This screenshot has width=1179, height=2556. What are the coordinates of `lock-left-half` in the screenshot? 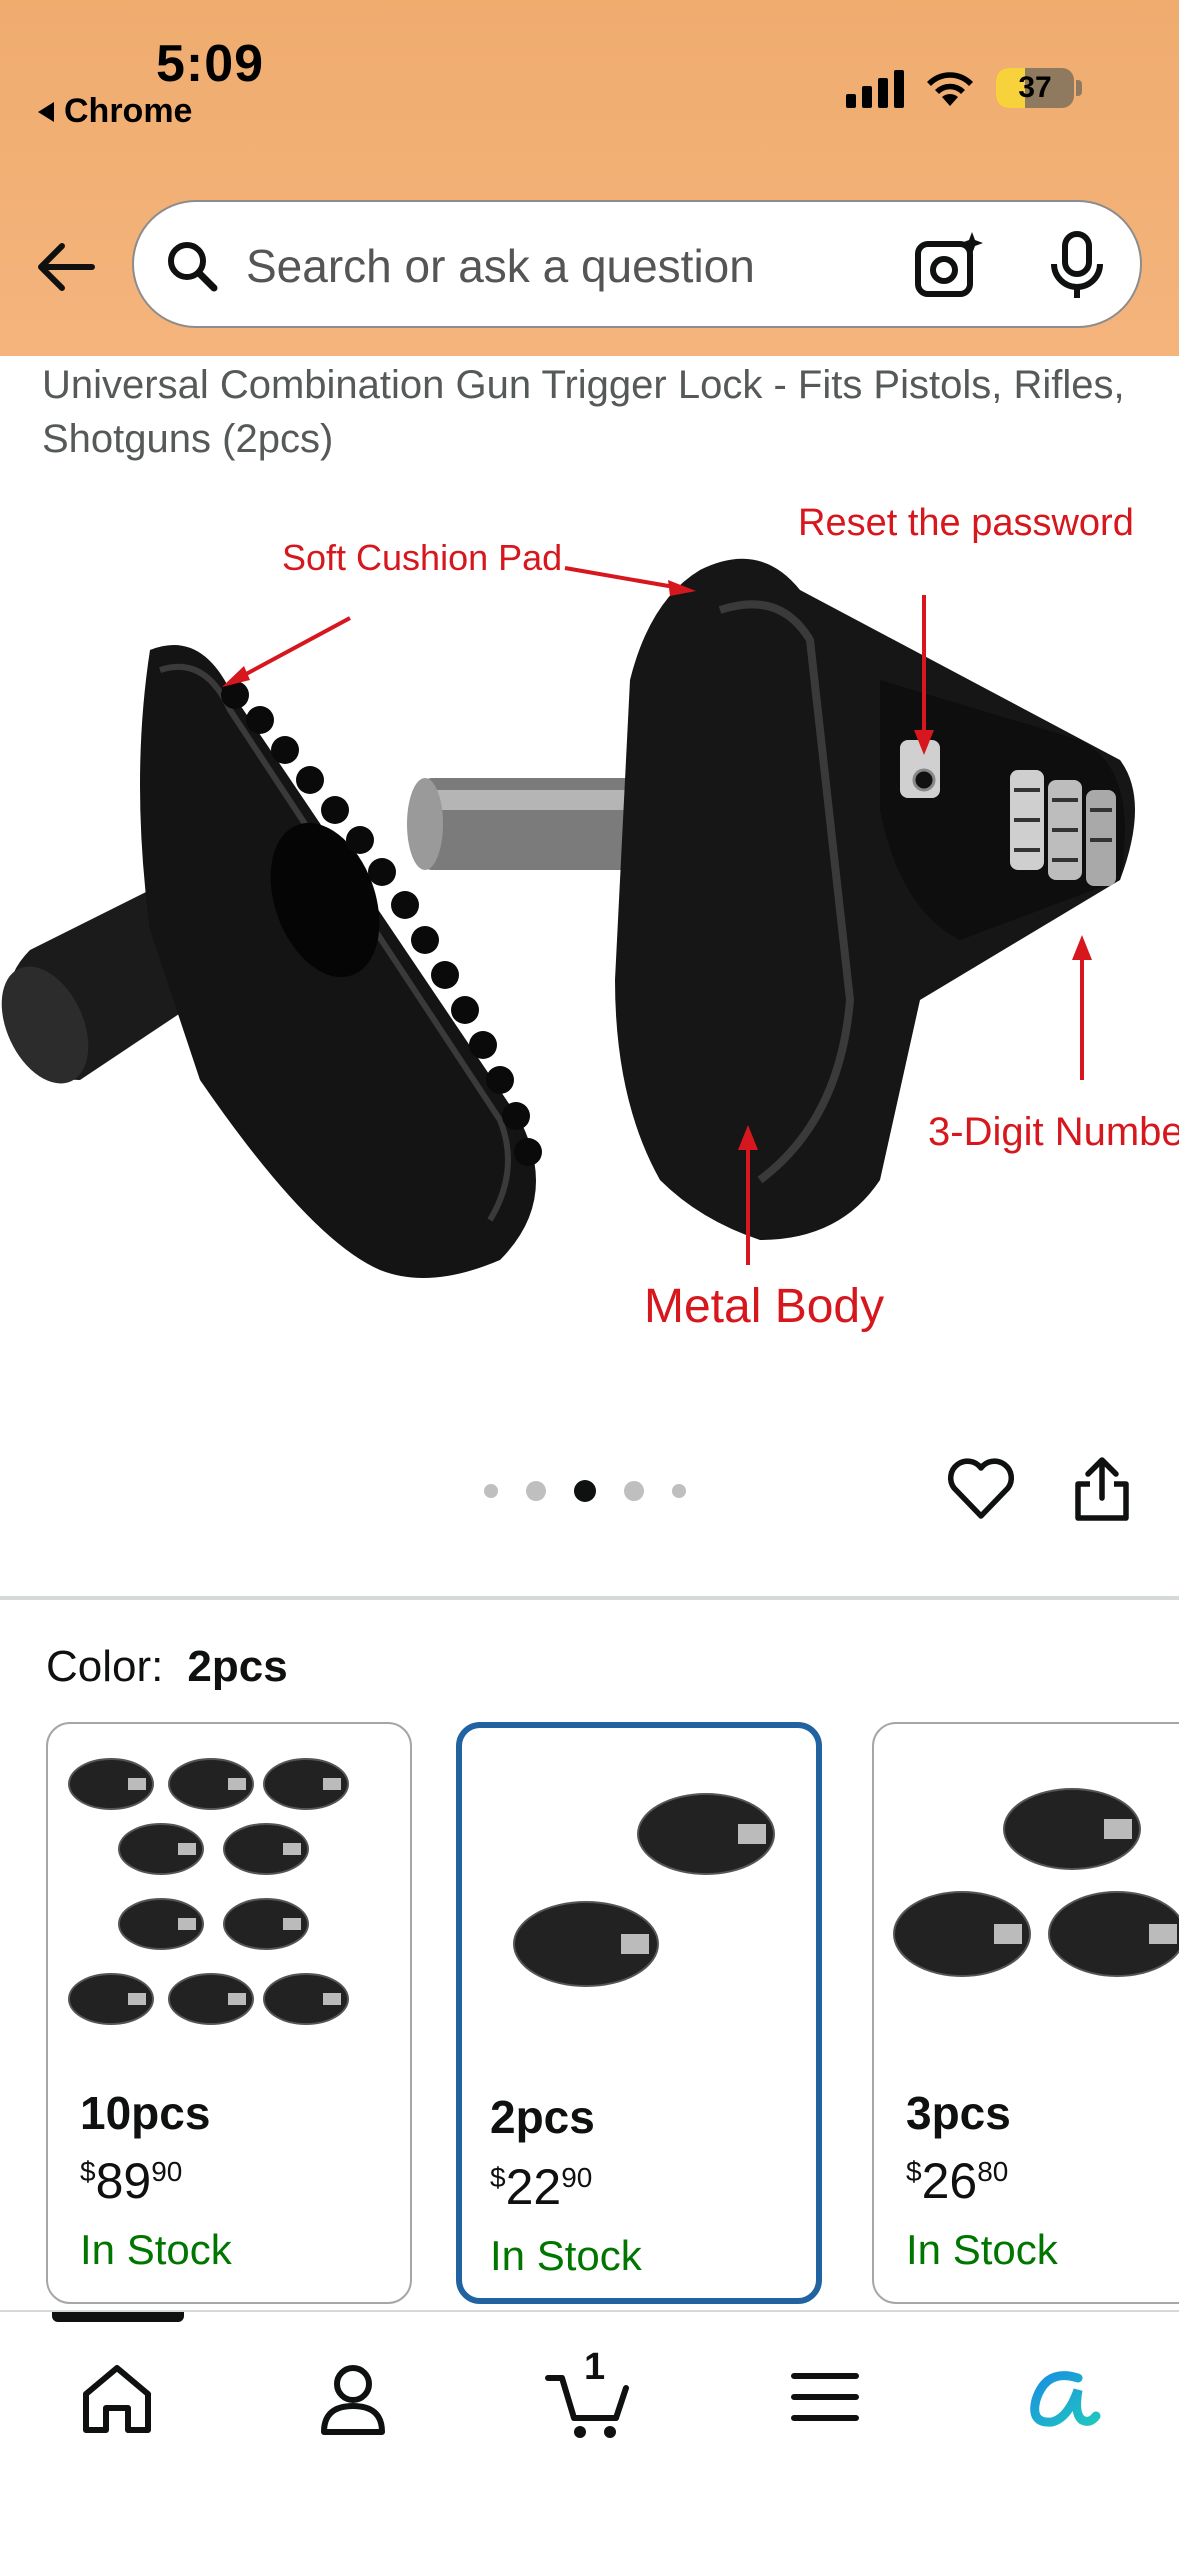 It's located at (271, 961).